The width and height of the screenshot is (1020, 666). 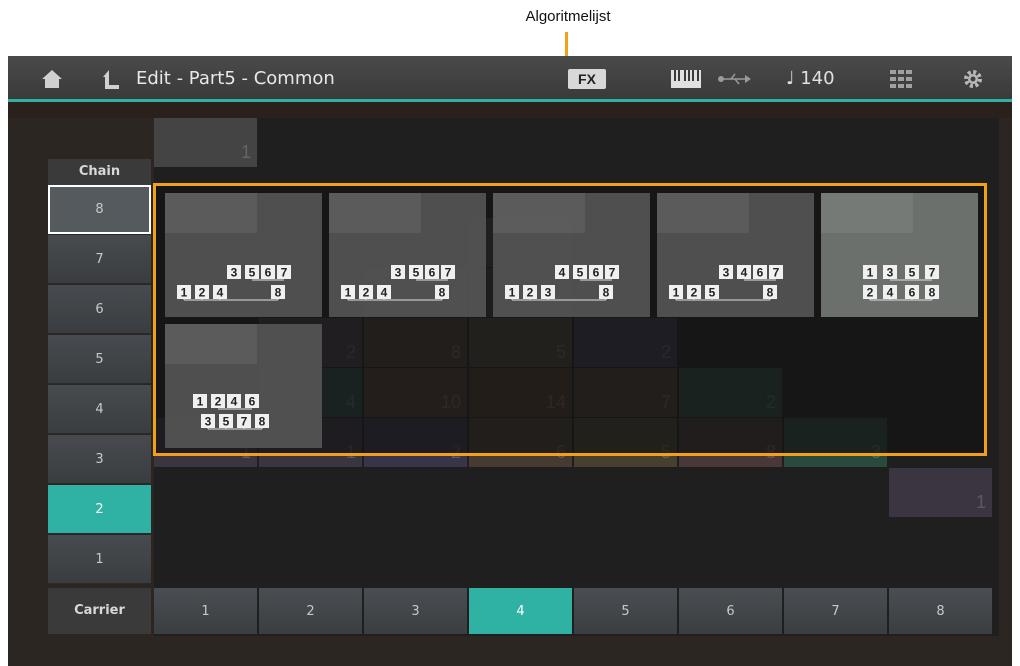 I want to click on algorithm-tile: 4567 123 8, so click(x=571, y=255).